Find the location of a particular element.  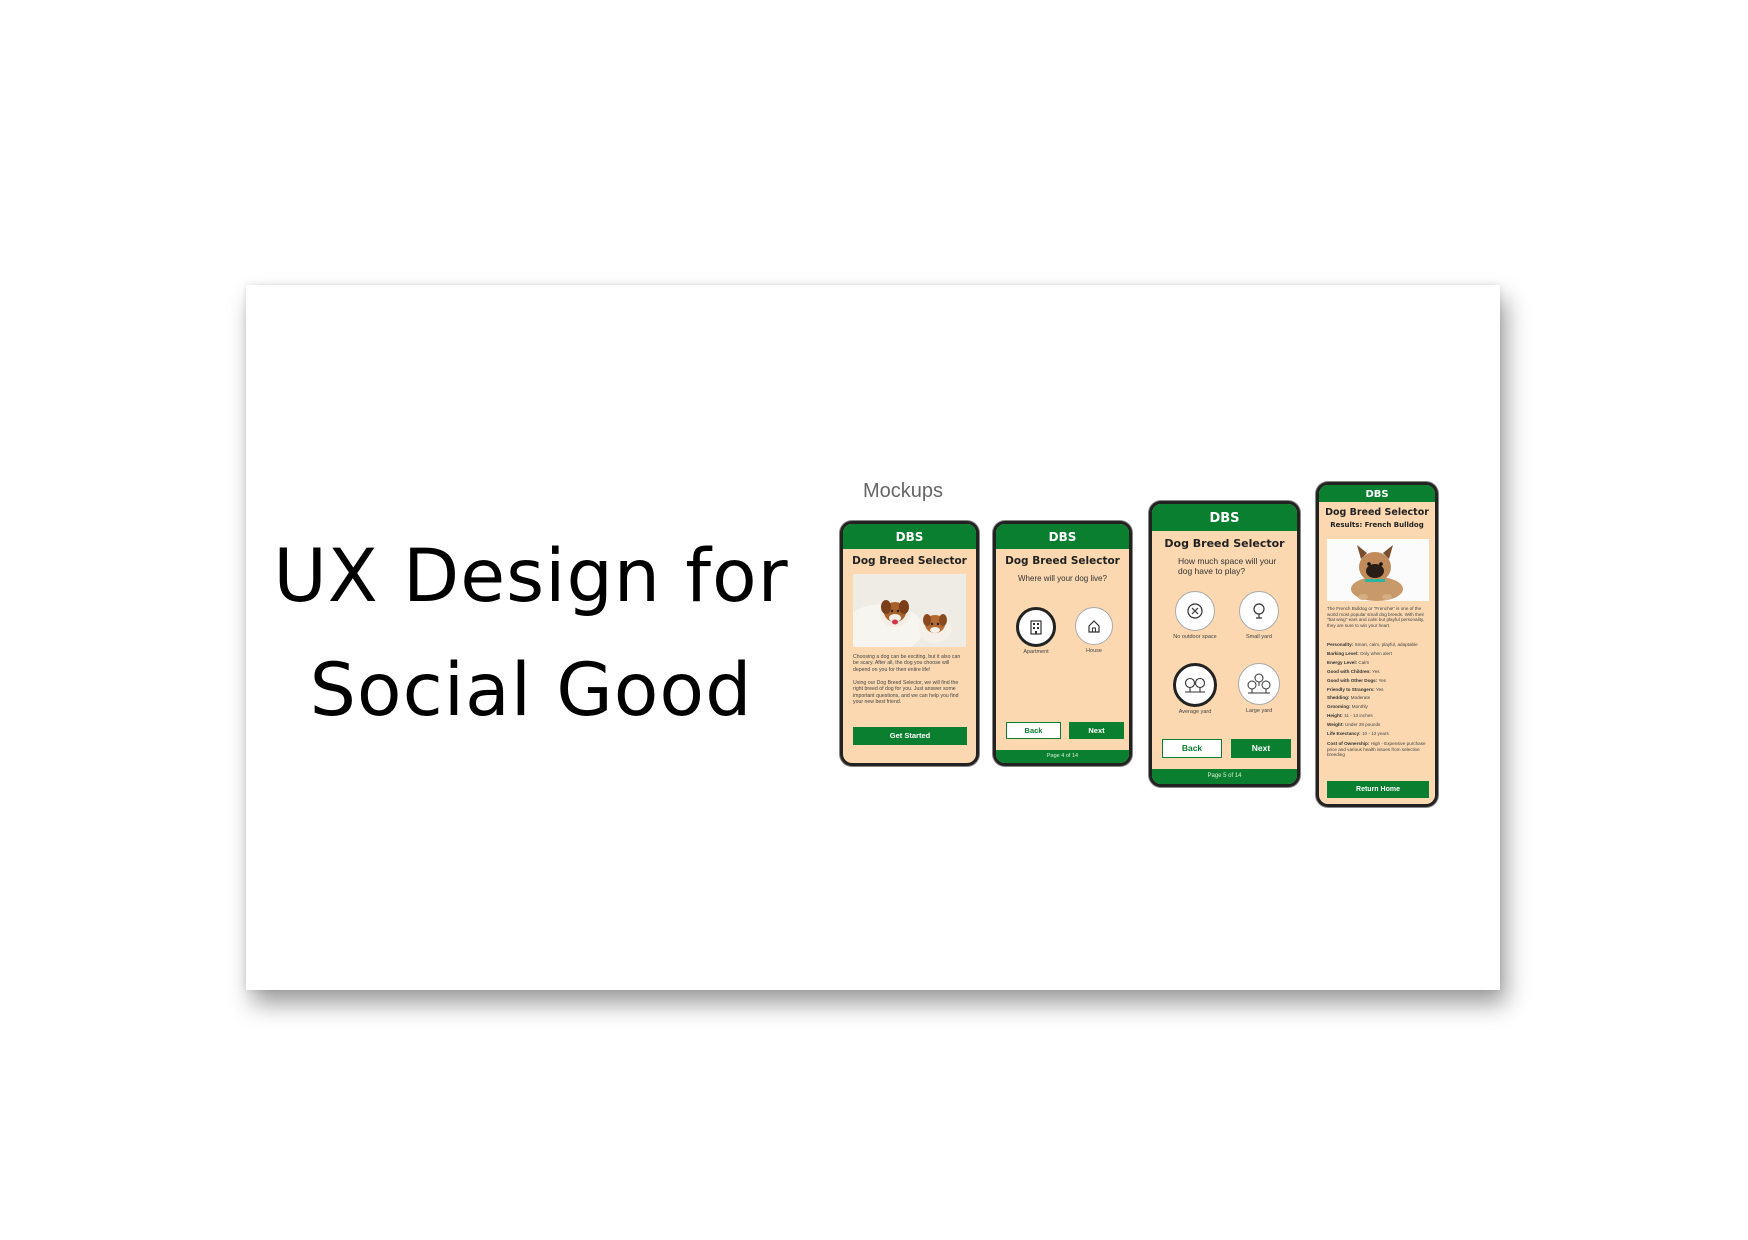

attribute-key: Life Exectancy: is located at coordinates (1344, 734).